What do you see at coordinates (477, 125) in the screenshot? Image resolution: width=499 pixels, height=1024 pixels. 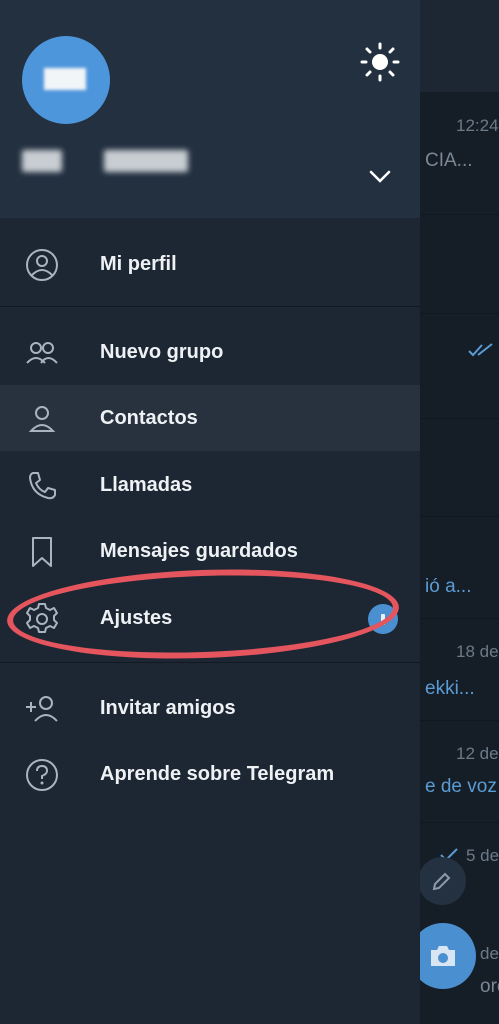 I see `chat-time: 12:24` at bounding box center [477, 125].